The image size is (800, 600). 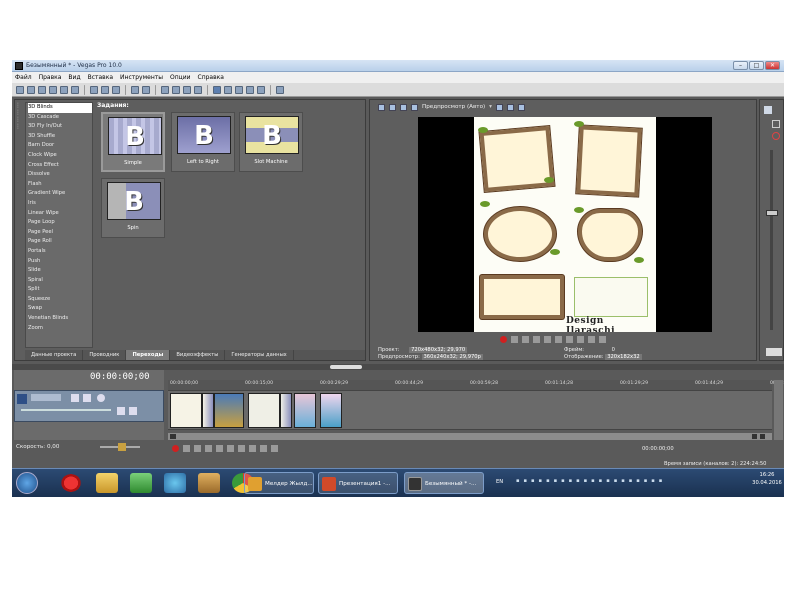 What do you see at coordinates (42, 89) in the screenshot?
I see `save-icon` at bounding box center [42, 89].